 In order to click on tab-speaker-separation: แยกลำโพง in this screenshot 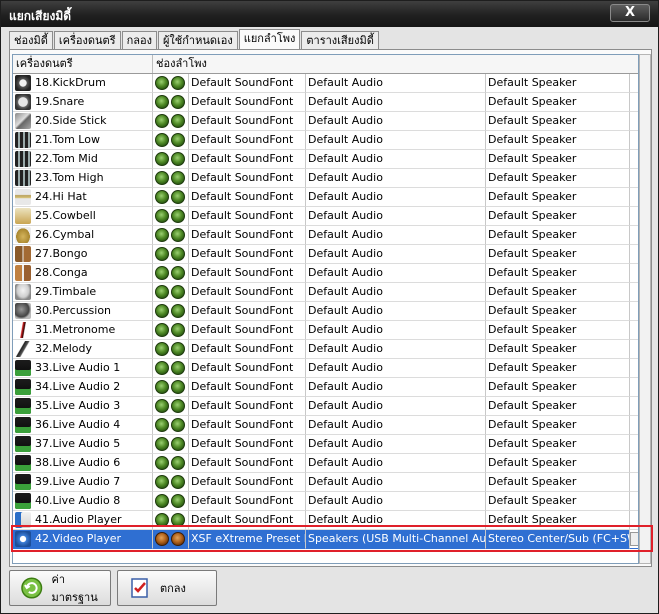, I will do `click(269, 39)`.